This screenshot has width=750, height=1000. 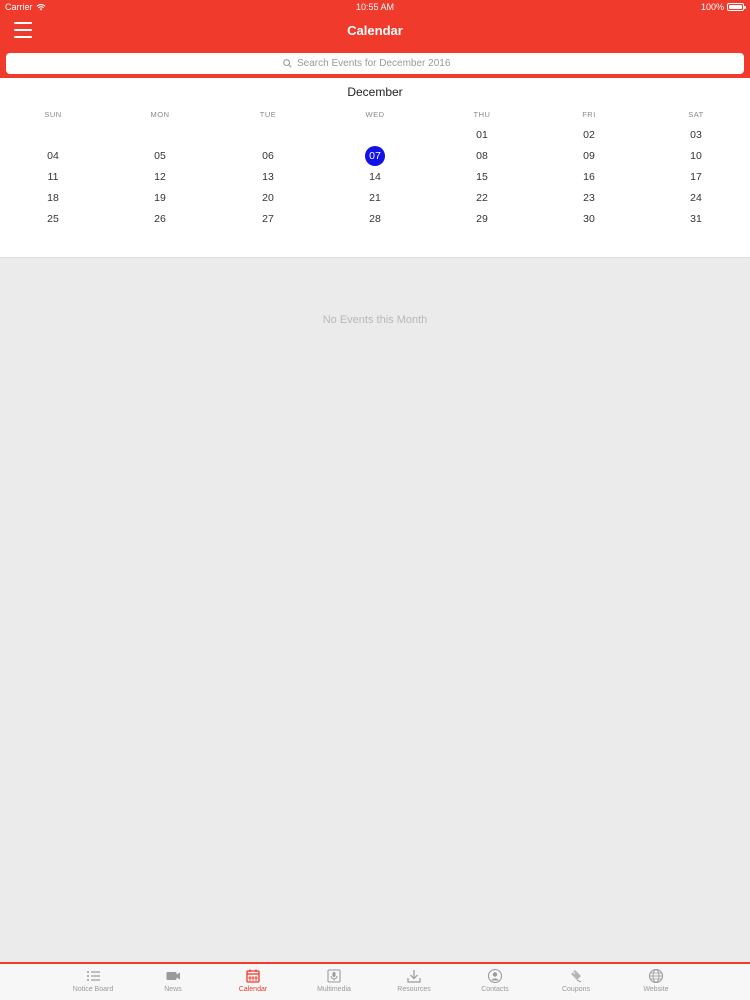 What do you see at coordinates (656, 976) in the screenshot?
I see `globe-icon` at bounding box center [656, 976].